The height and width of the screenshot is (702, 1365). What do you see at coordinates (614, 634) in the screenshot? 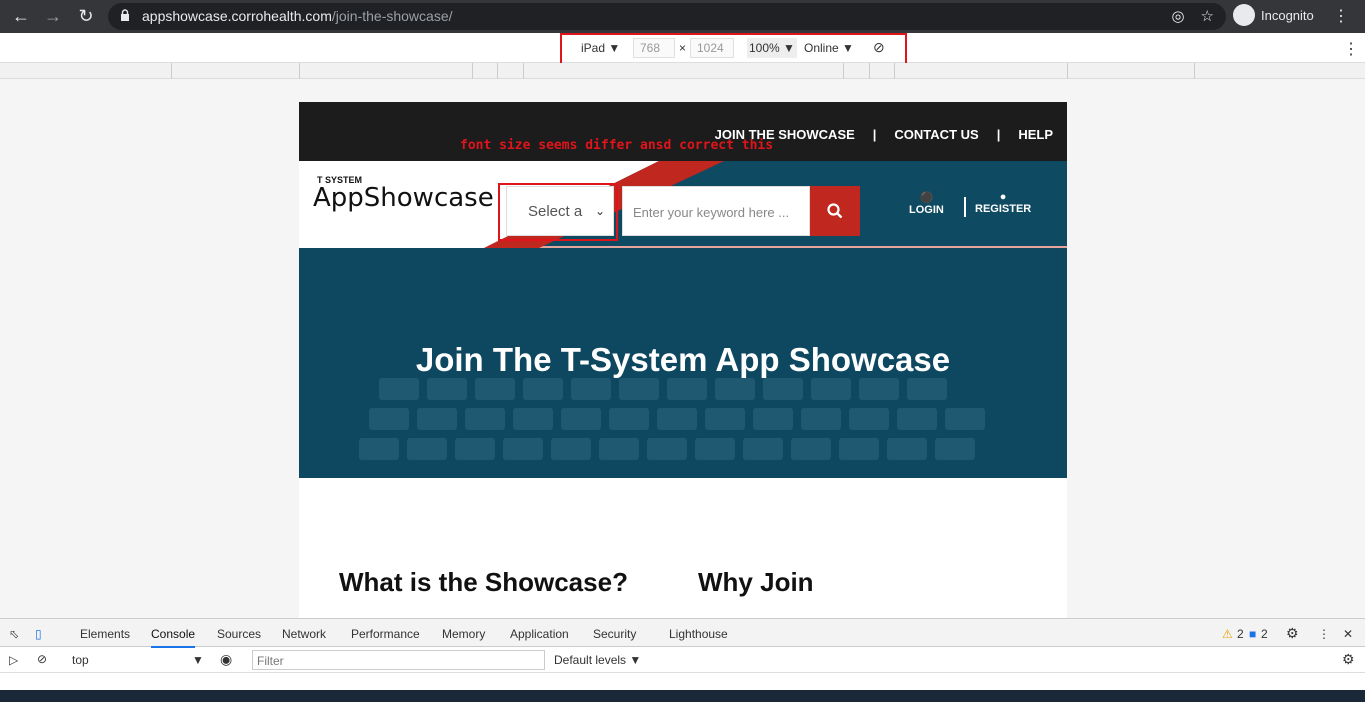
I see `tab-security: Security` at bounding box center [614, 634].